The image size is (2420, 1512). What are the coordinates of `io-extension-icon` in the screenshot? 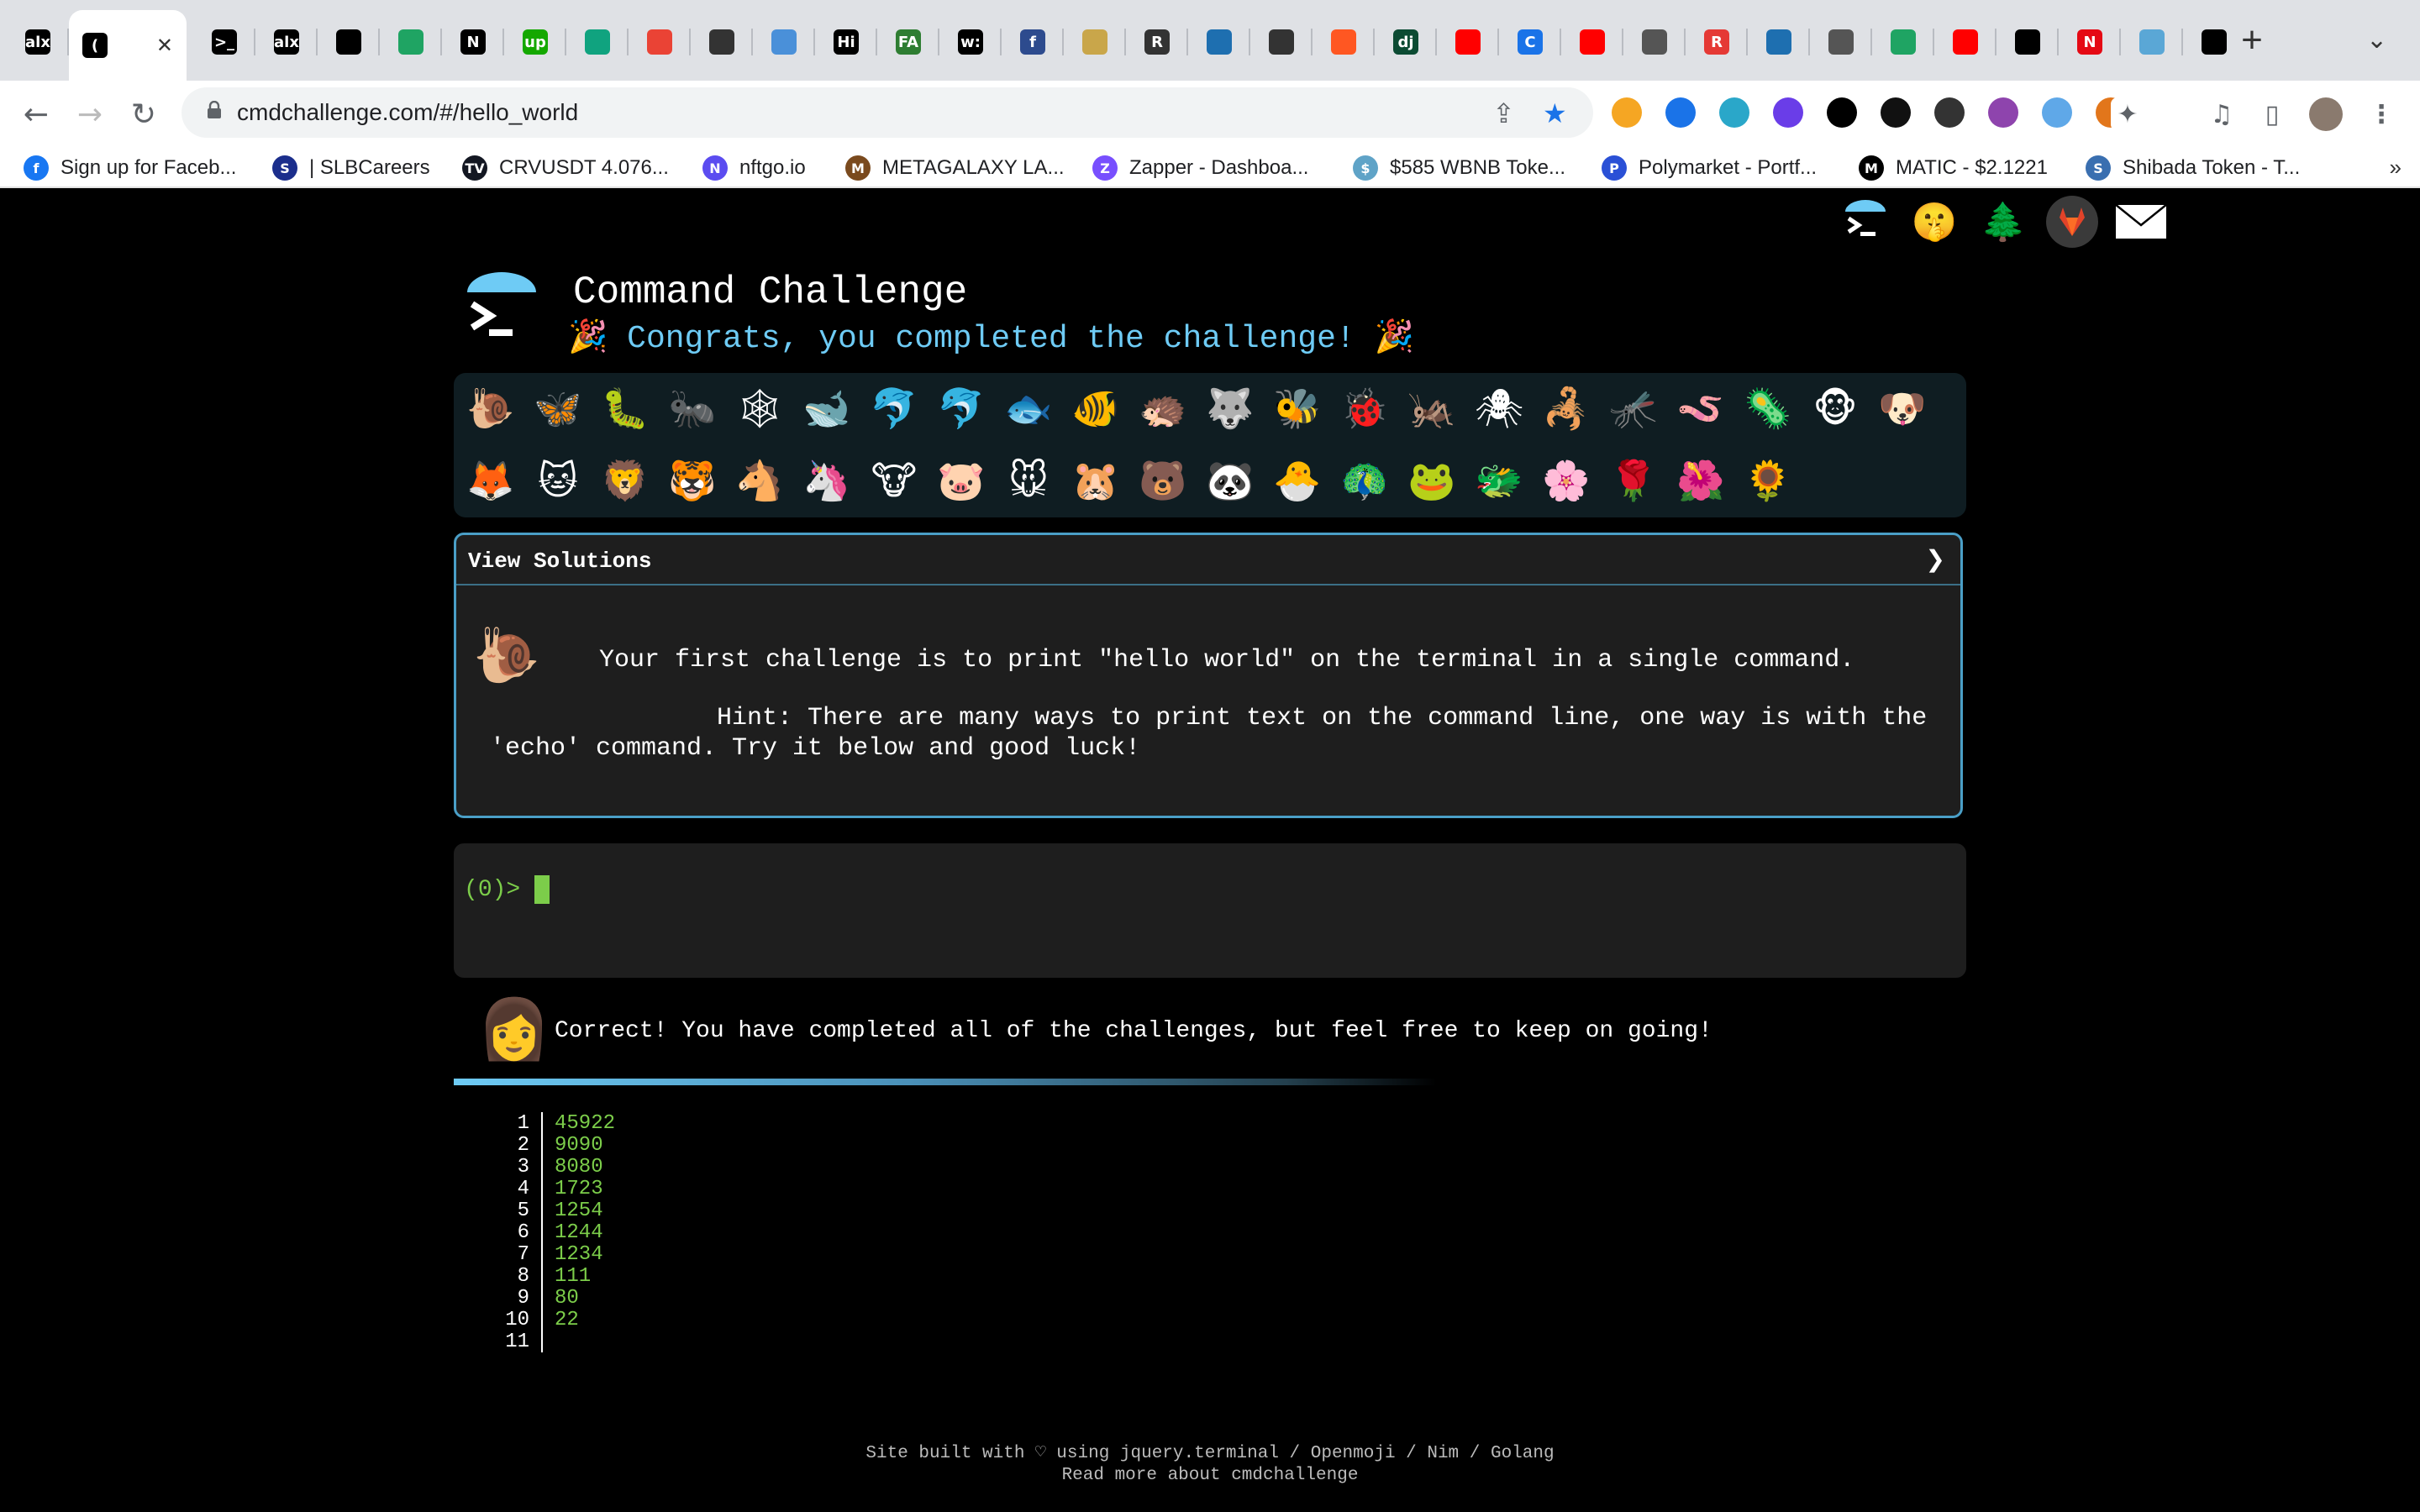 It's located at (1949, 112).